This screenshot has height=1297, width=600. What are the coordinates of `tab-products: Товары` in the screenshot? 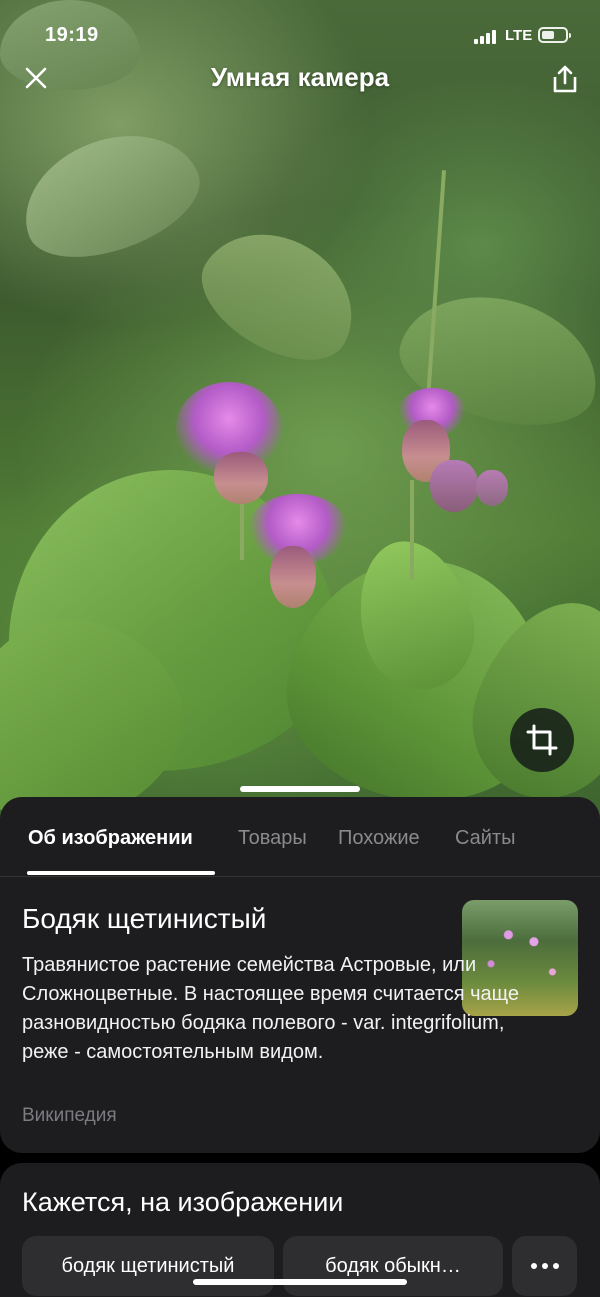 It's located at (272, 838).